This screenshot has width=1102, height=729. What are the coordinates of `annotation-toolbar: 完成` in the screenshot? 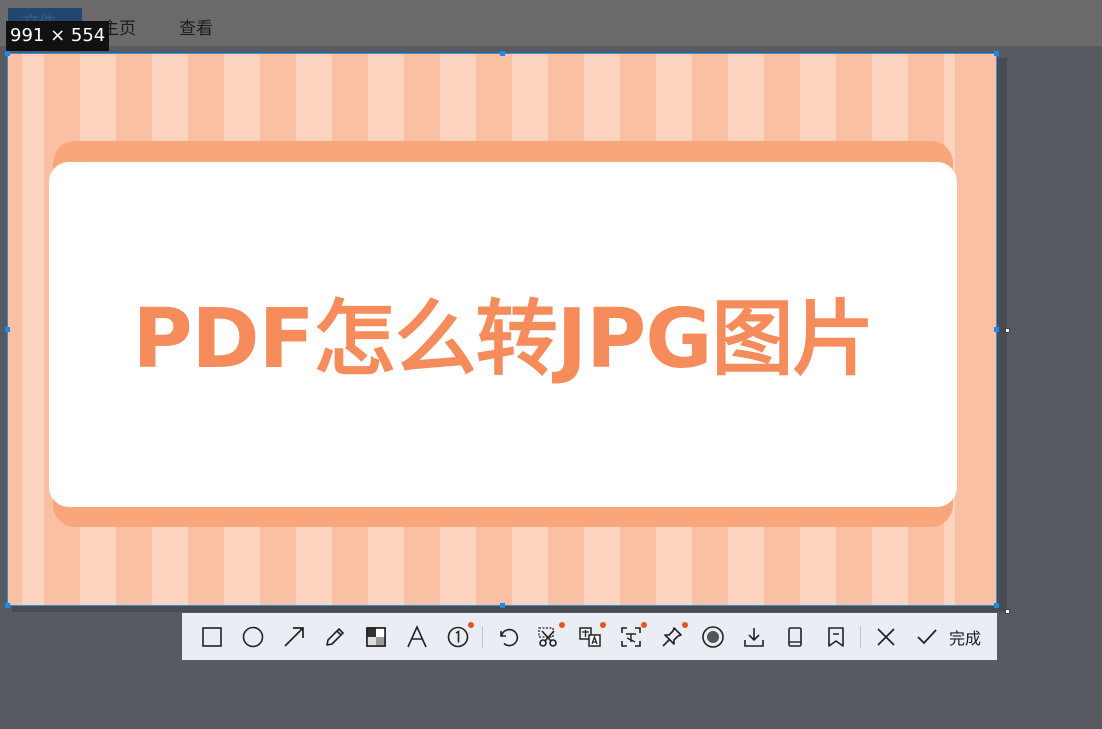 It's located at (589, 636).